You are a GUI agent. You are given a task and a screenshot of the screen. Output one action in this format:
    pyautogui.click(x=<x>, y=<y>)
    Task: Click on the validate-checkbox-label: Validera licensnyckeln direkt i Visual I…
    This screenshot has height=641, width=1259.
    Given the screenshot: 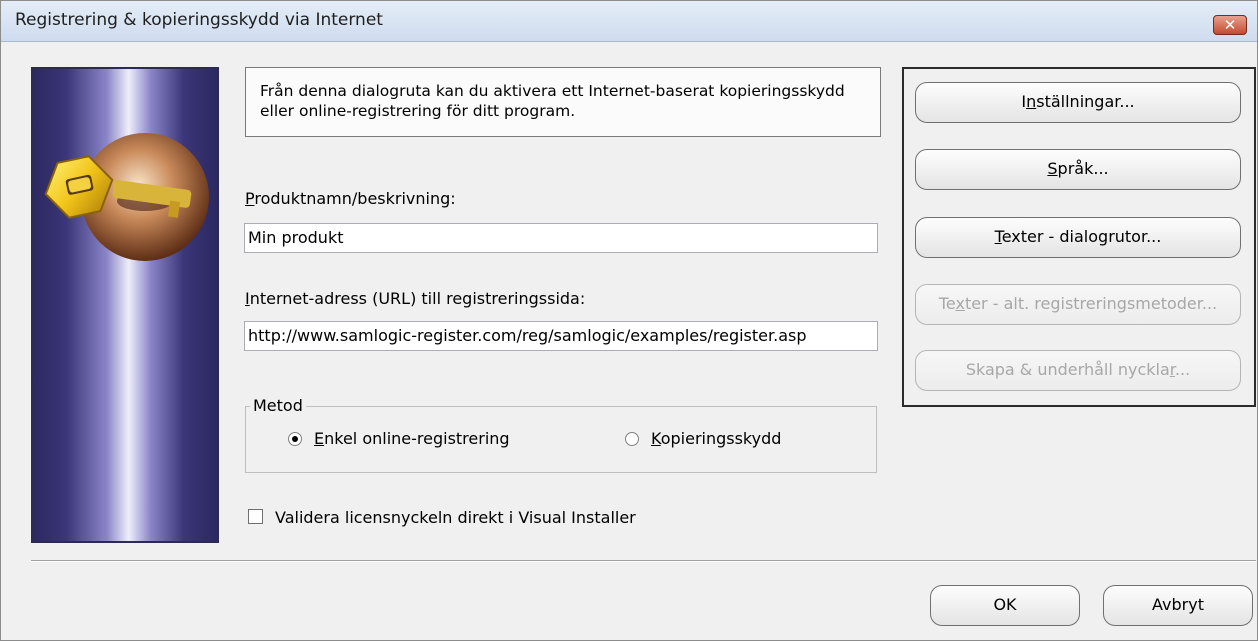 What is the action you would take?
    pyautogui.click(x=455, y=517)
    